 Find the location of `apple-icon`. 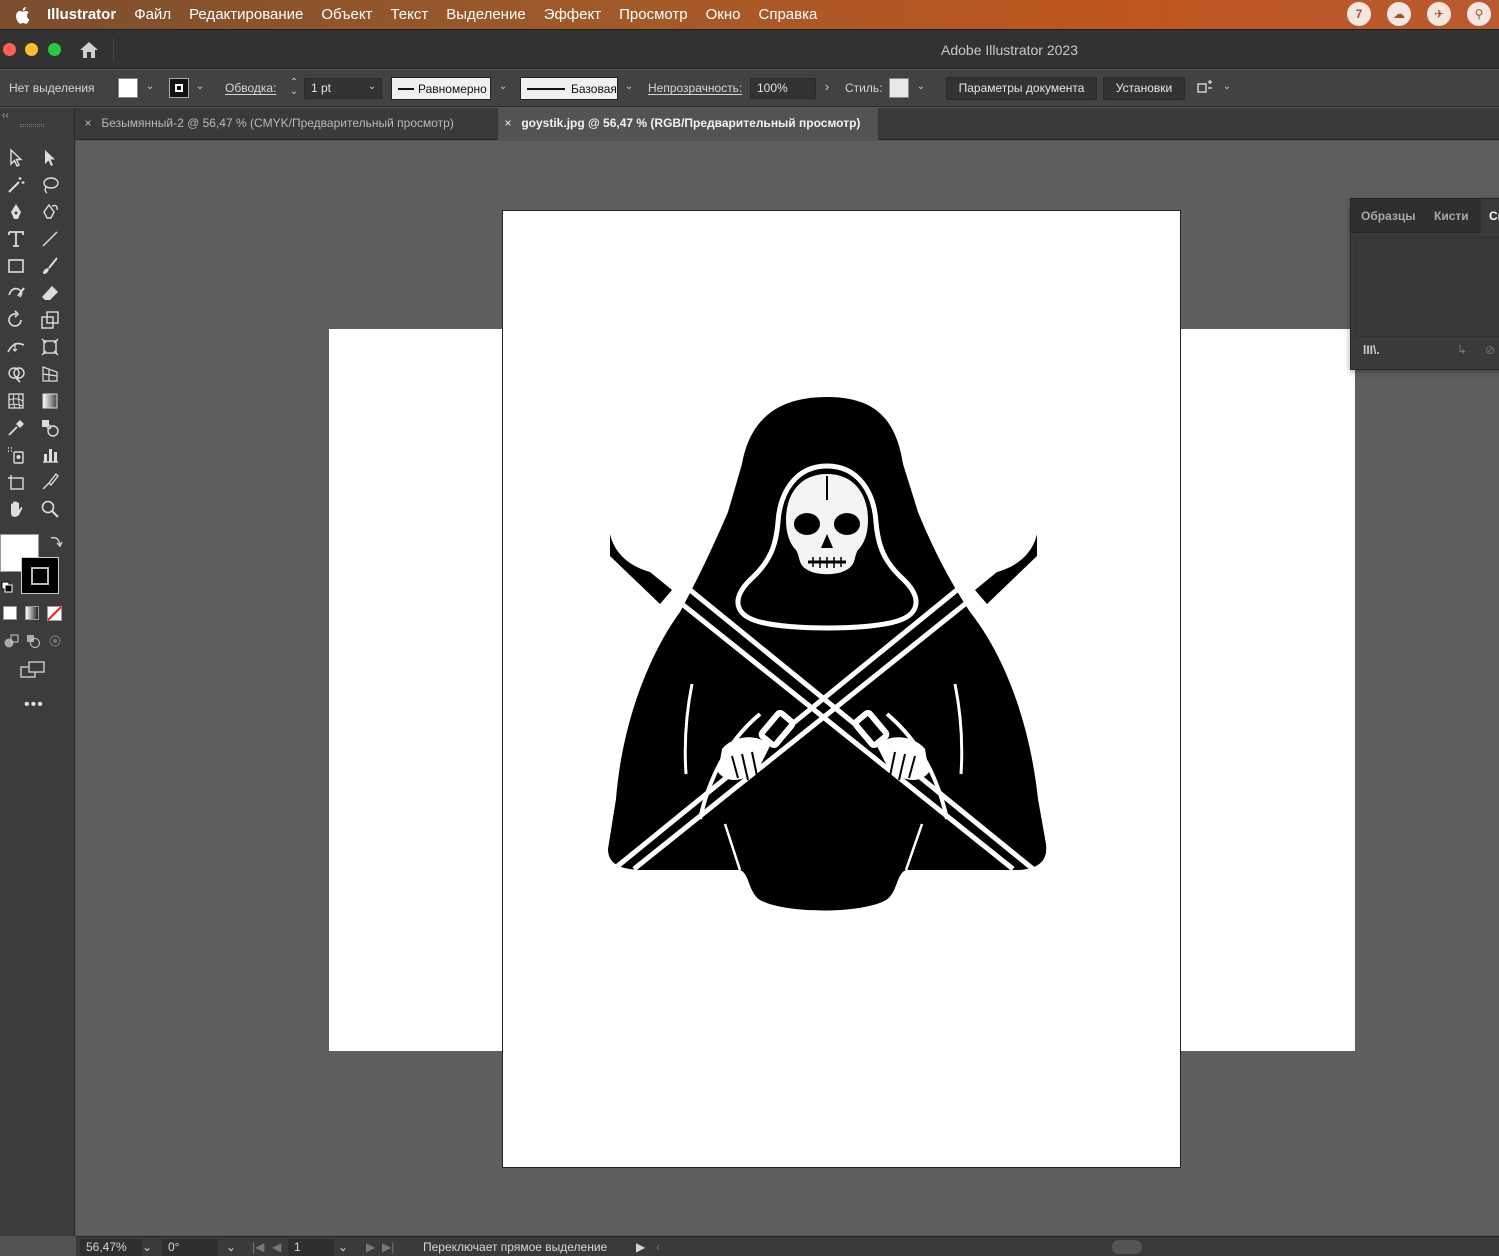

apple-icon is located at coordinates (23, 15).